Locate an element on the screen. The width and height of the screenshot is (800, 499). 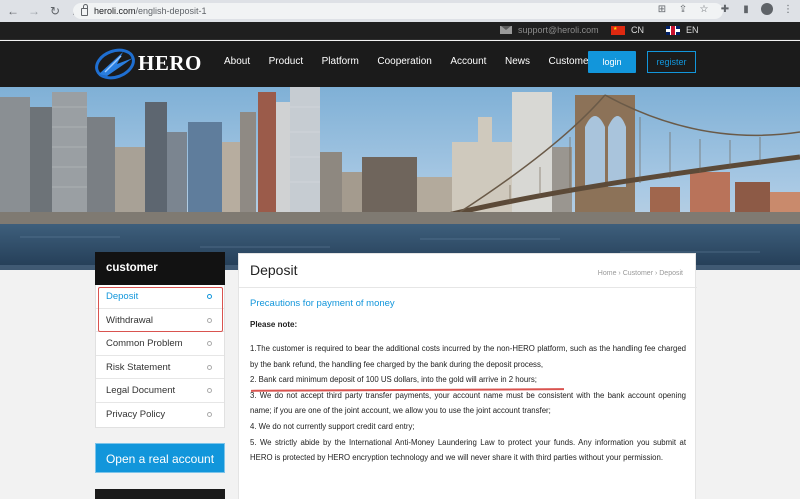
site-topbar: support@heroli.com CN EN is located at coordinates (400, 31).